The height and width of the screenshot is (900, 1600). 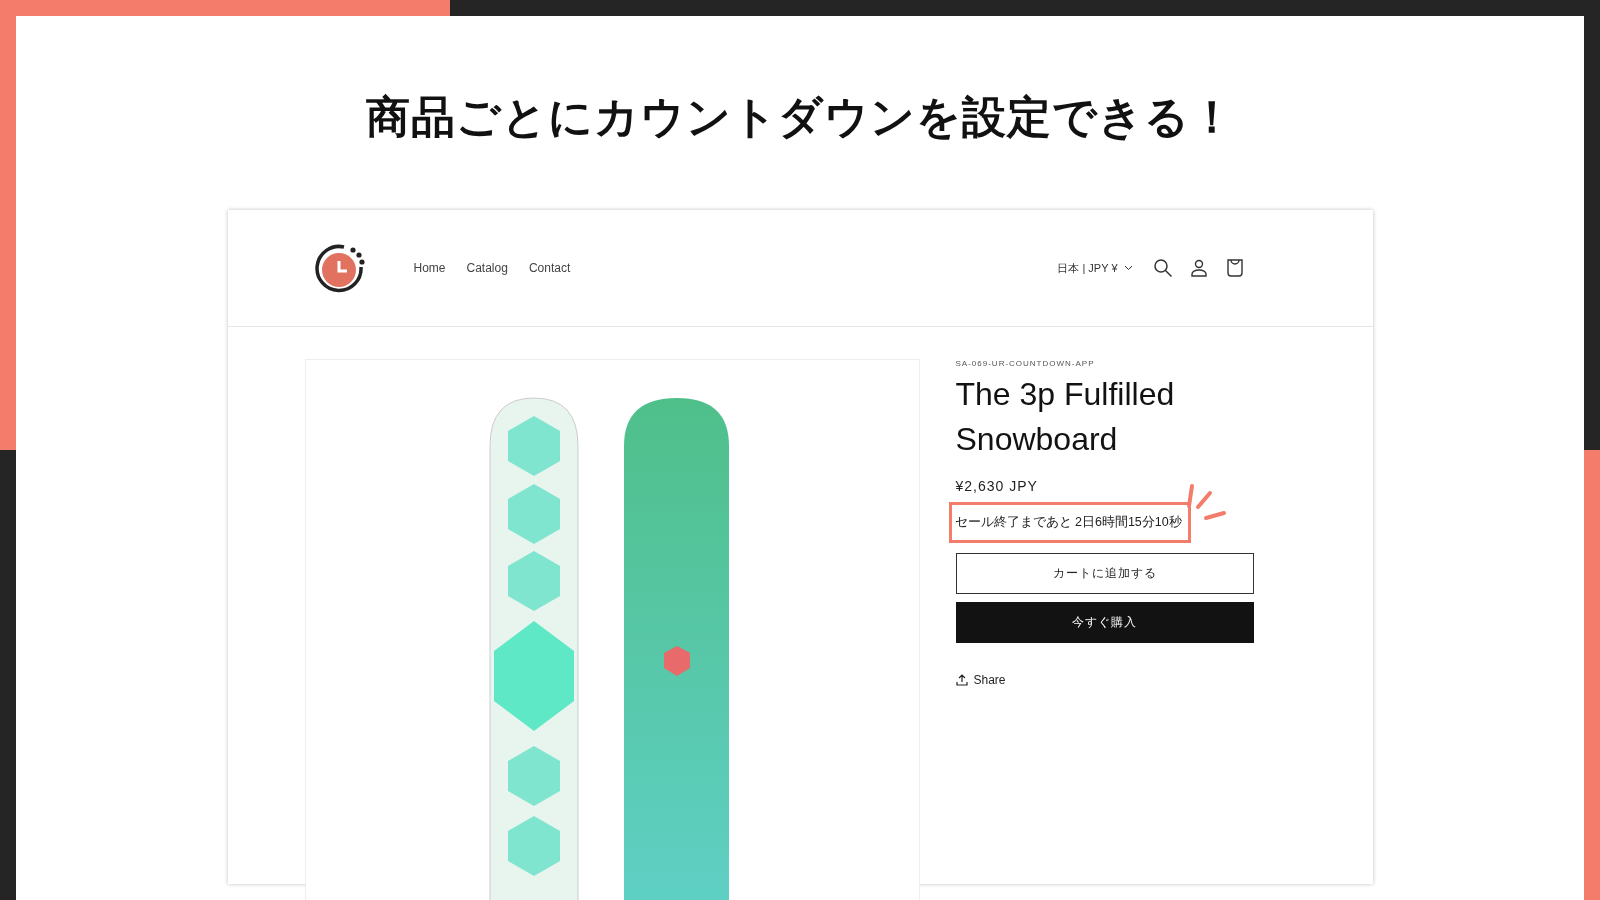 What do you see at coordinates (997, 486) in the screenshot?
I see `product-price: ¥2,630 JPY` at bounding box center [997, 486].